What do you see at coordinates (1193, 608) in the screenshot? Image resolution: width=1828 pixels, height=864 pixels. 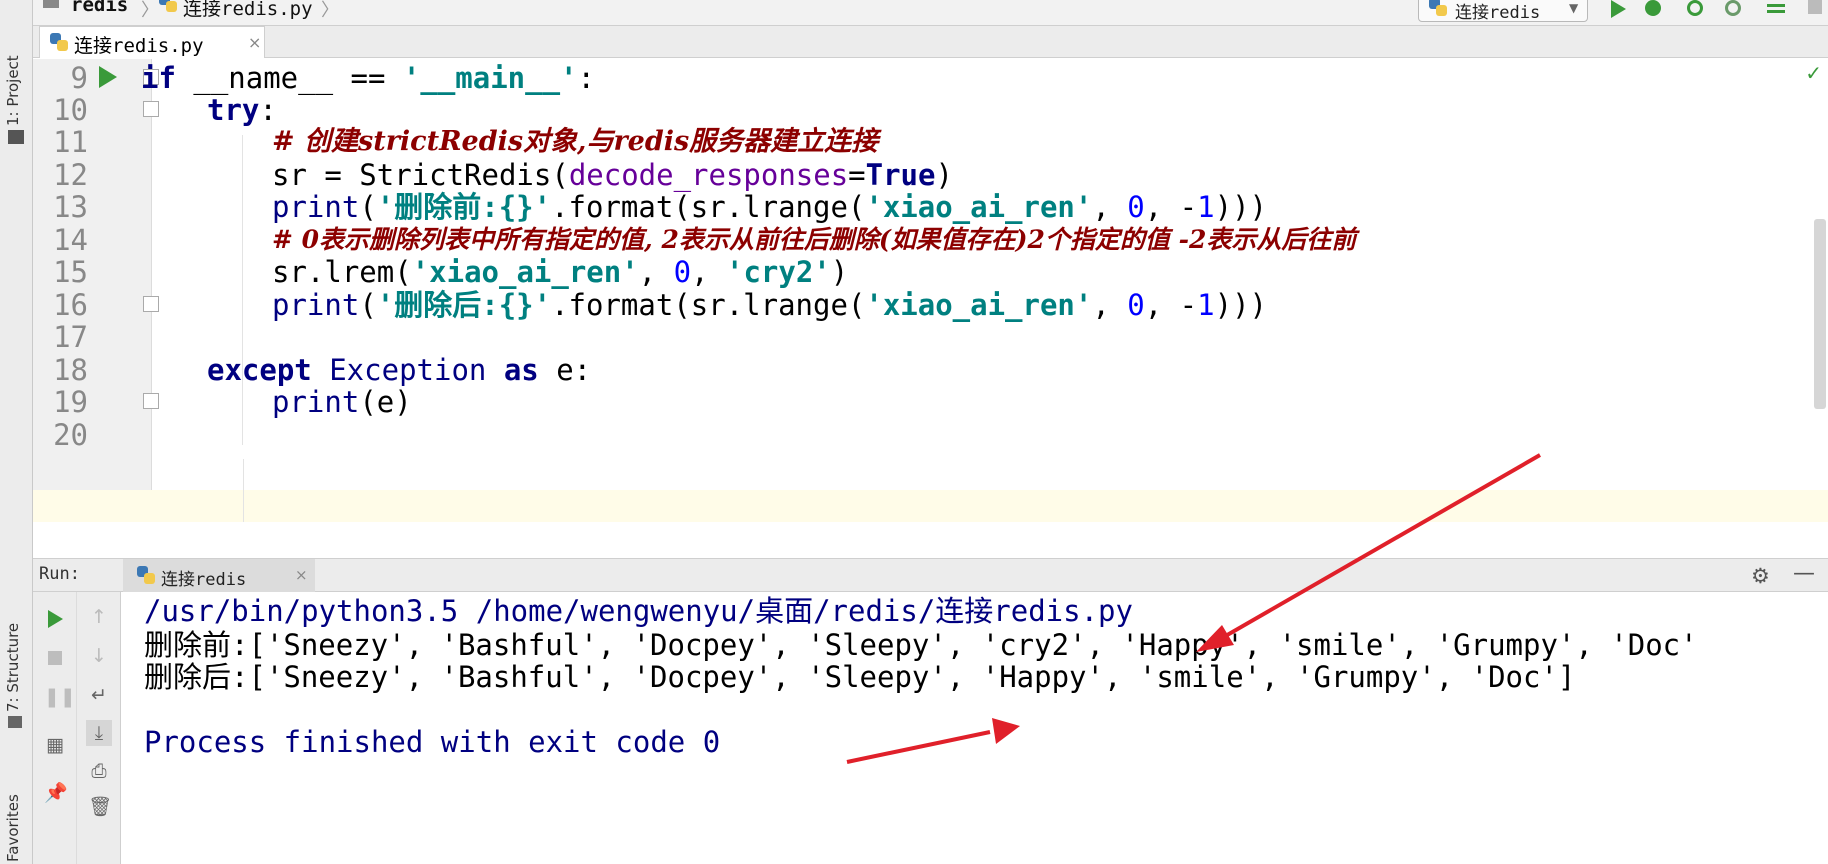 I see `annotation-arrows` at bounding box center [1193, 608].